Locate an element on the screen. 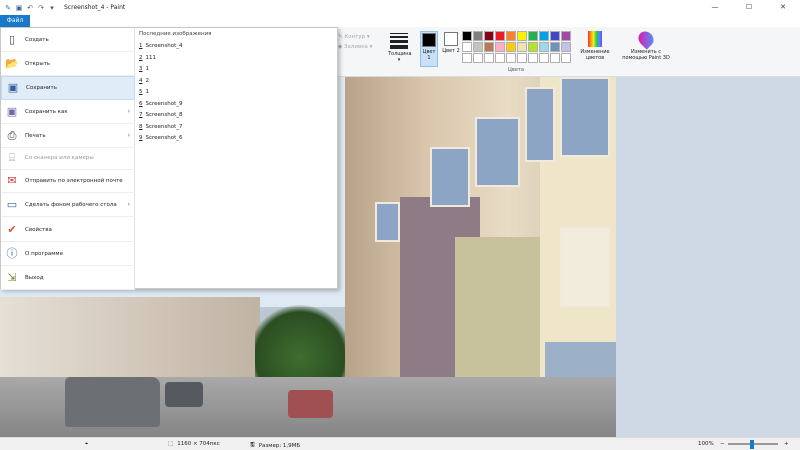 This screenshot has width=800, height=450. outline-label: Контур is located at coordinates (355, 37).